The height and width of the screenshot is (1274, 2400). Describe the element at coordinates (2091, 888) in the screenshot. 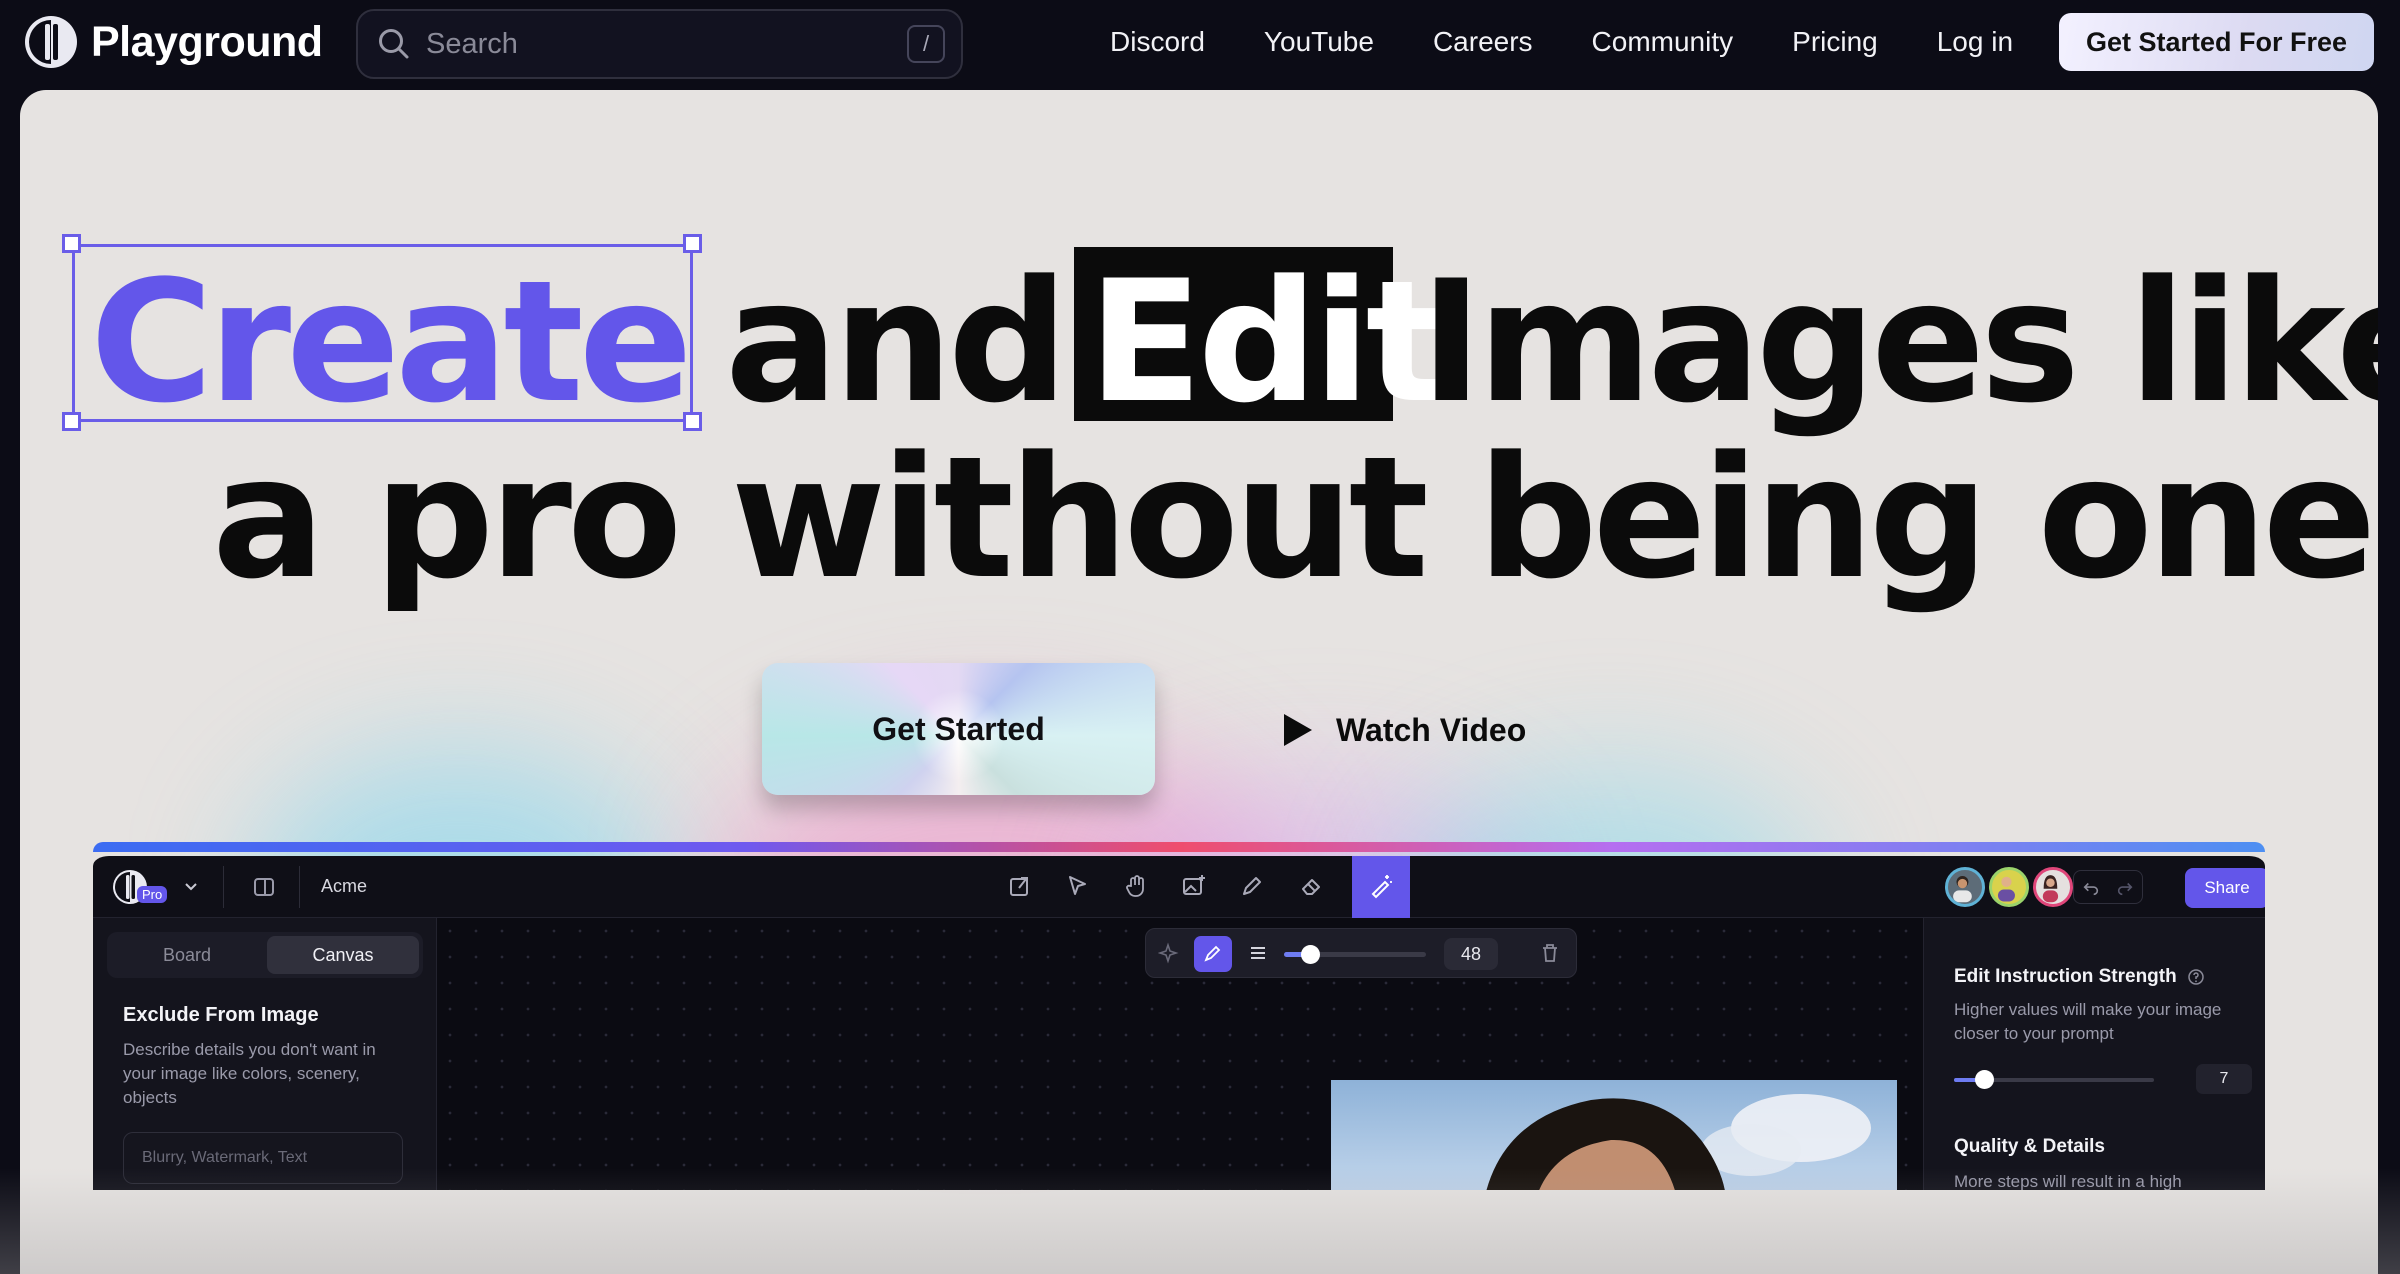

I see `undo-icon` at that location.